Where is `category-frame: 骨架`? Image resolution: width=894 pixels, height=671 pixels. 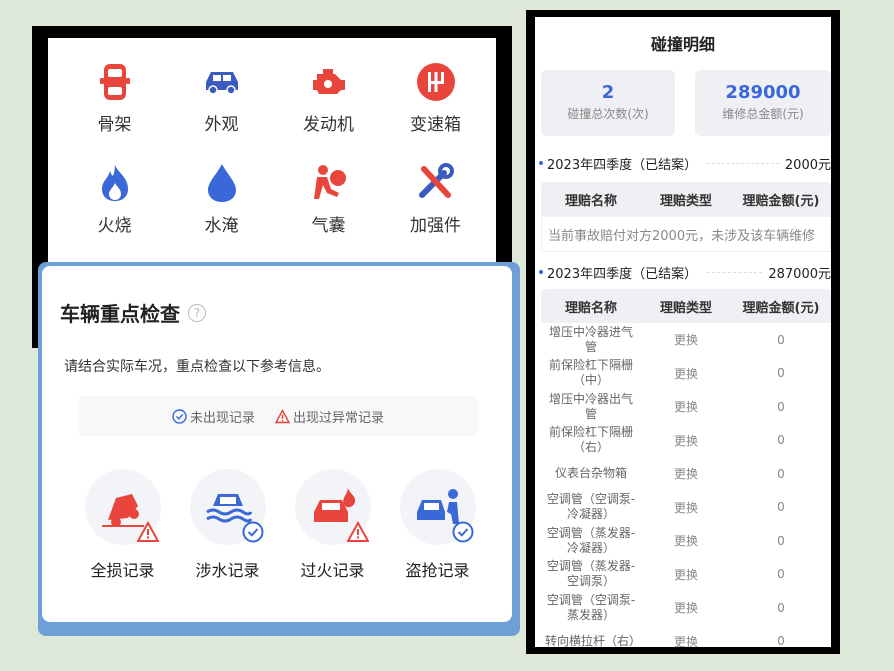 category-frame: 骨架 is located at coordinates (114, 97).